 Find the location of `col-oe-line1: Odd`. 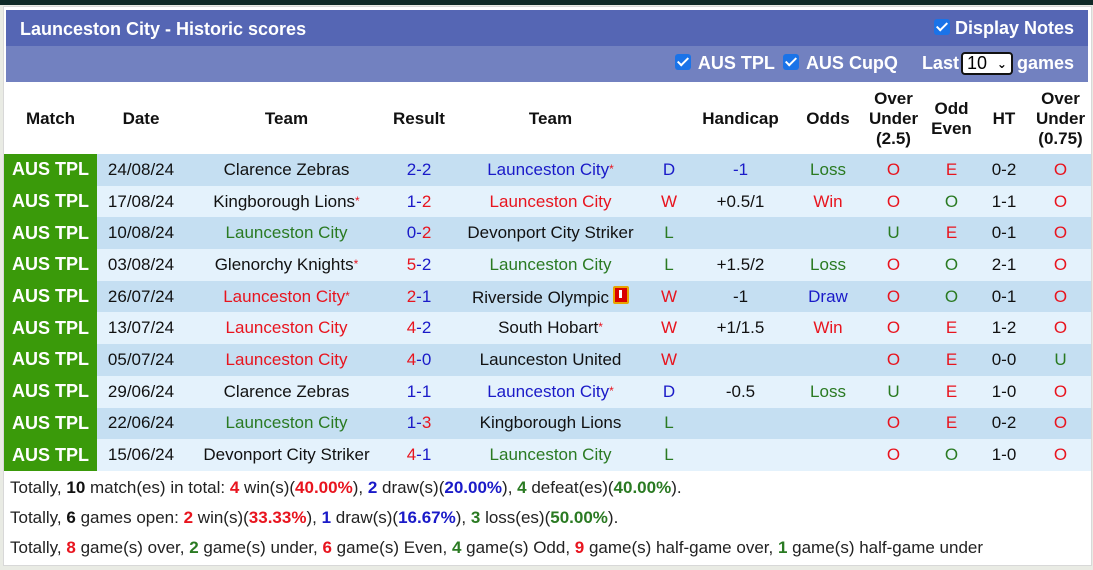

col-oe-line1: Odd is located at coordinates (951, 108).